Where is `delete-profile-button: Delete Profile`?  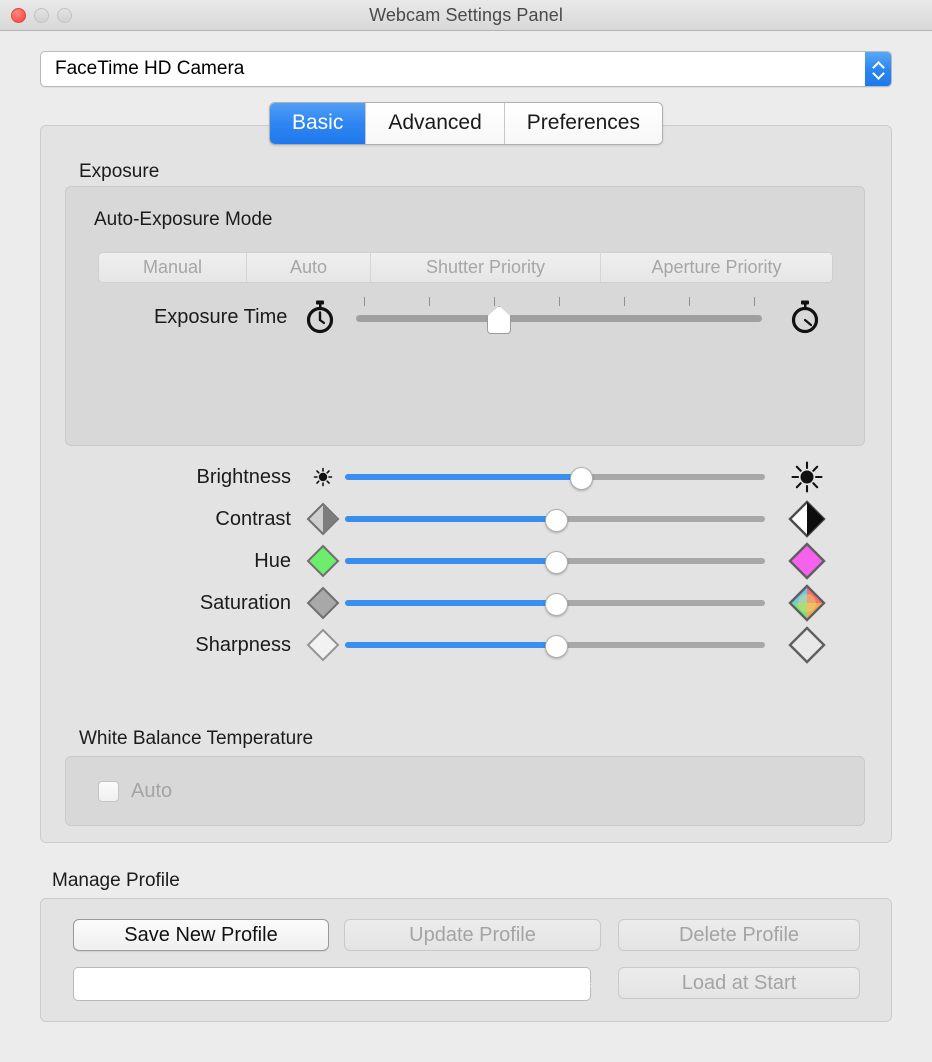 delete-profile-button: Delete Profile is located at coordinates (739, 935).